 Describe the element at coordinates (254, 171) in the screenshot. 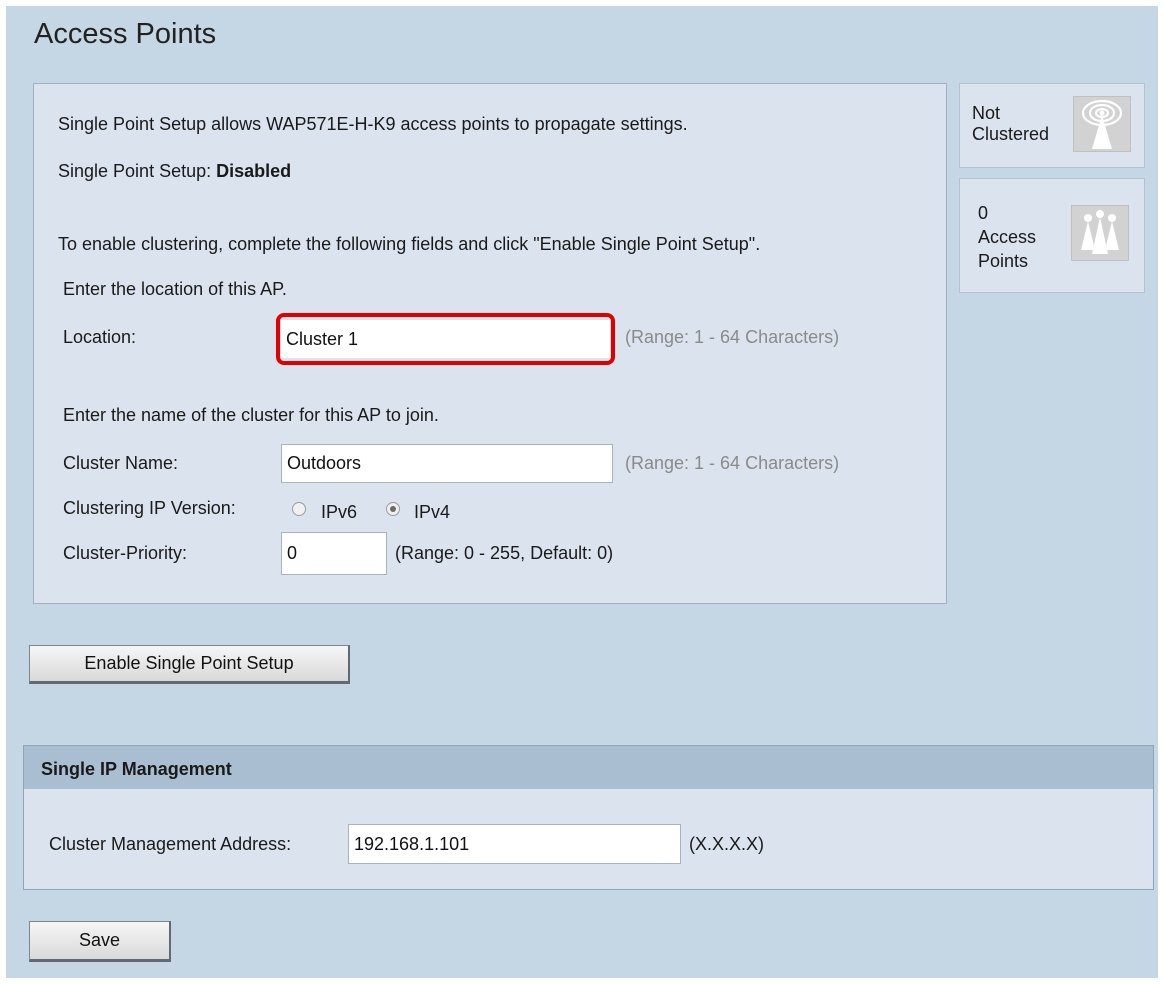

I see `status-value: Disabled` at that location.